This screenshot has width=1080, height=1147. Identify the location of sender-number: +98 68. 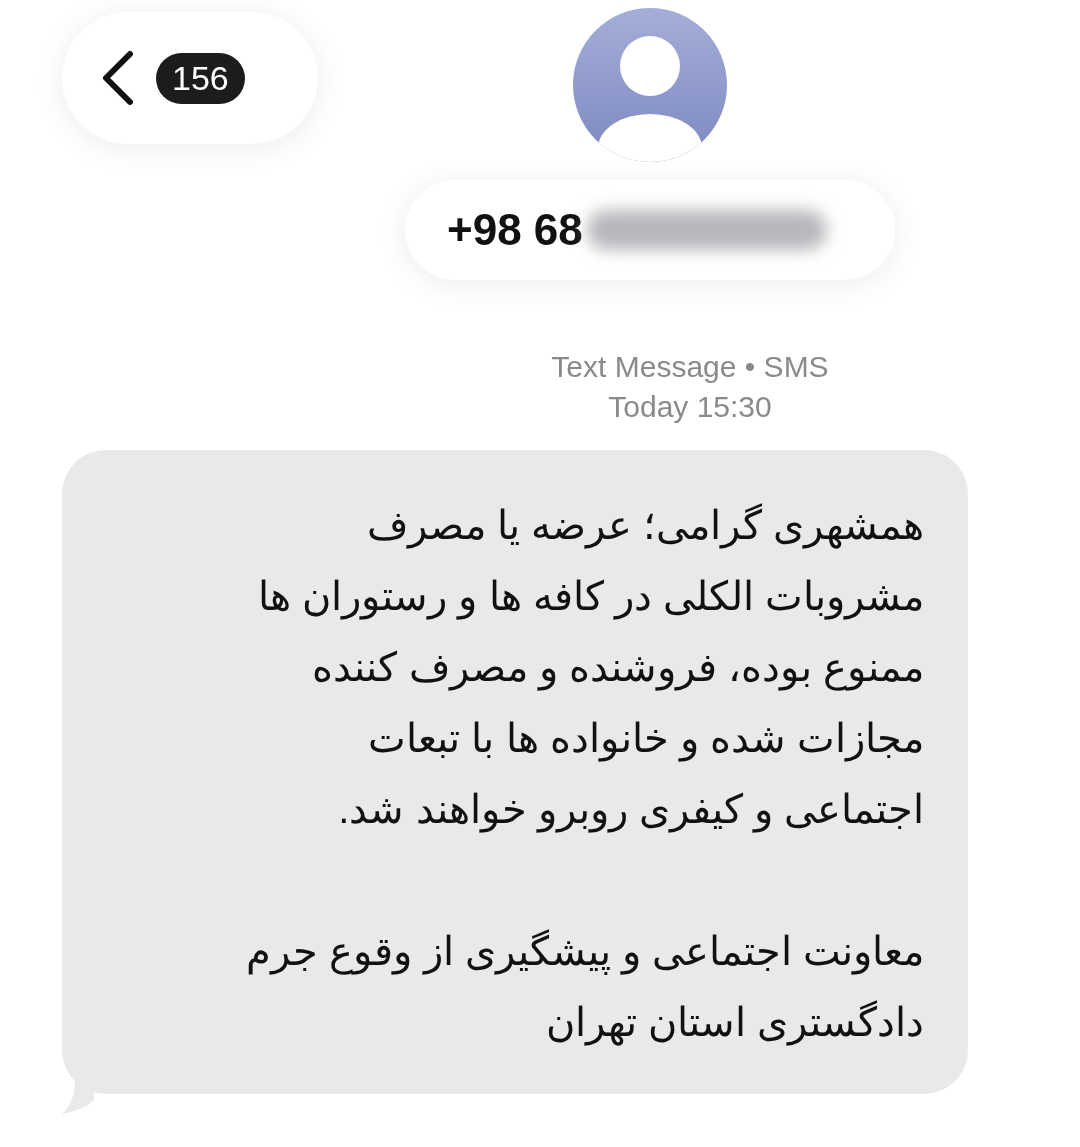
(515, 230).